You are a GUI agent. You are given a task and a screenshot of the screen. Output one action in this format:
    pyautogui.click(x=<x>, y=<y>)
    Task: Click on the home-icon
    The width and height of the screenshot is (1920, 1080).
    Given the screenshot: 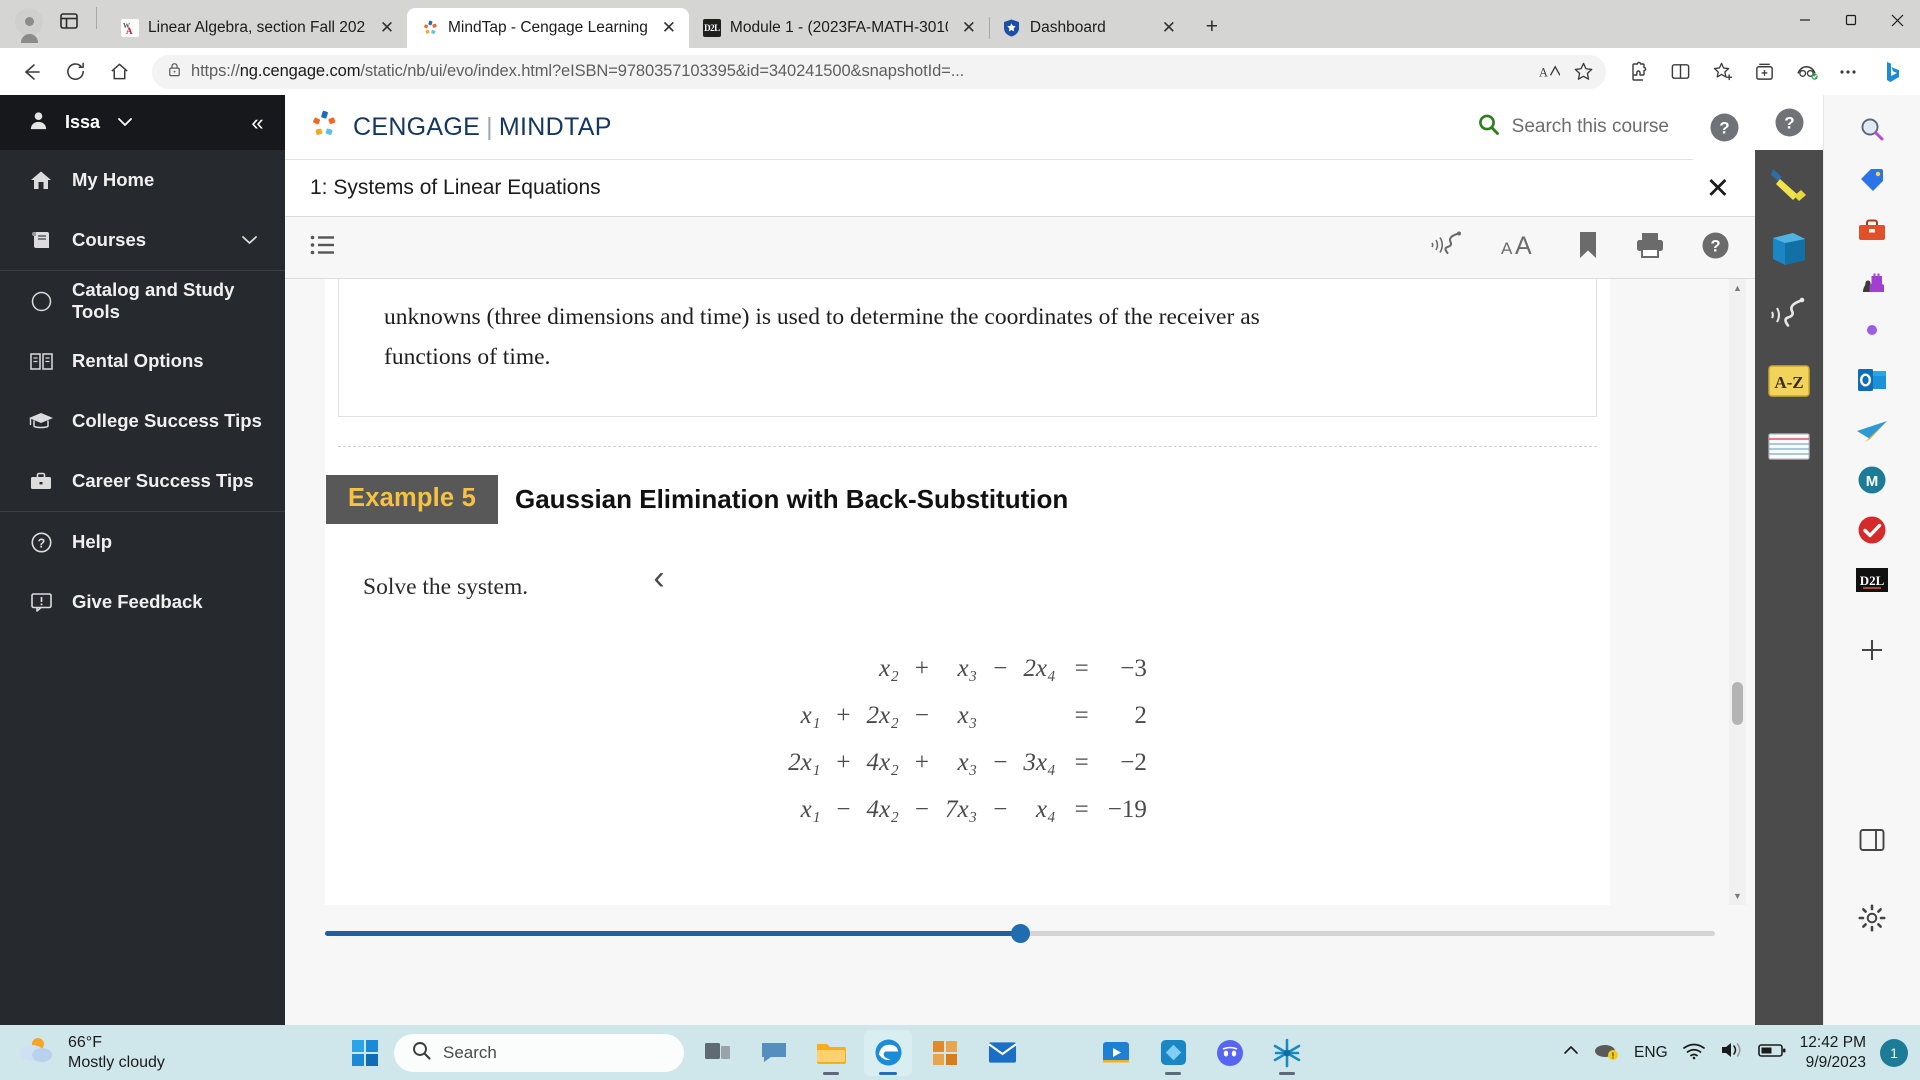 What is the action you would take?
    pyautogui.click(x=41, y=180)
    